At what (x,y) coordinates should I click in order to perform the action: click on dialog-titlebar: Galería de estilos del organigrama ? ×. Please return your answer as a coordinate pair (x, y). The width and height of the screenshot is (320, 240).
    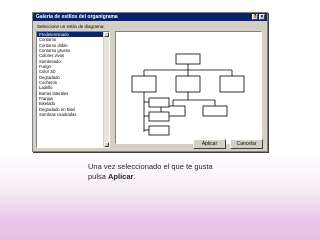
    Looking at the image, I should click on (150, 17).